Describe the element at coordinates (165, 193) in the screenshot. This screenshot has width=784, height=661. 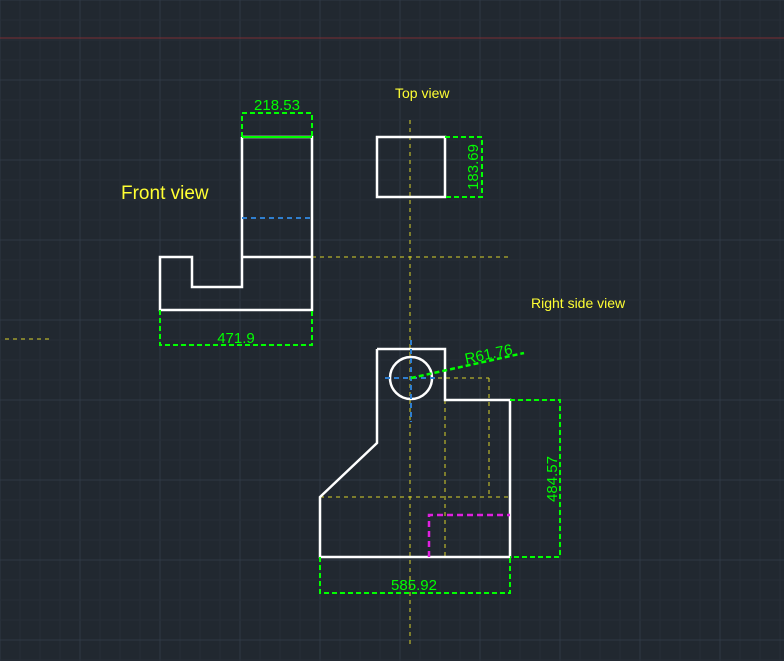
I see `front-view-label: Front view` at that location.